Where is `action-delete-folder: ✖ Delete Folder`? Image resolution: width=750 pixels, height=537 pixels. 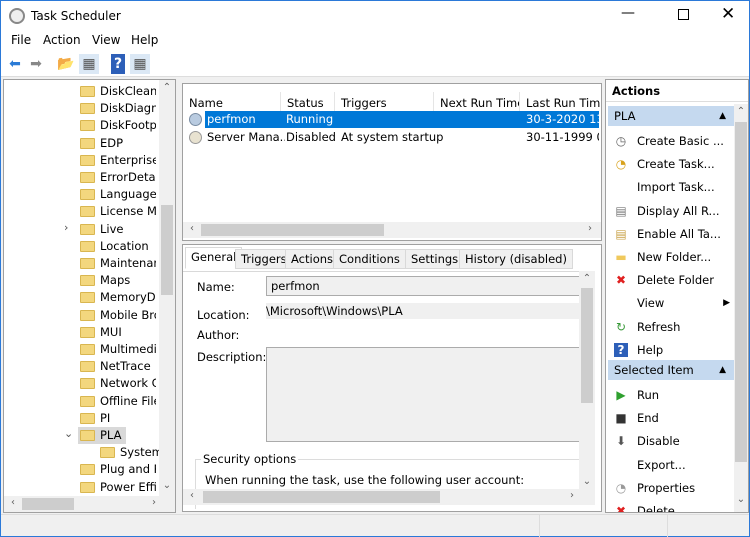 action-delete-folder: ✖ Delete Folder is located at coordinates (670, 280).